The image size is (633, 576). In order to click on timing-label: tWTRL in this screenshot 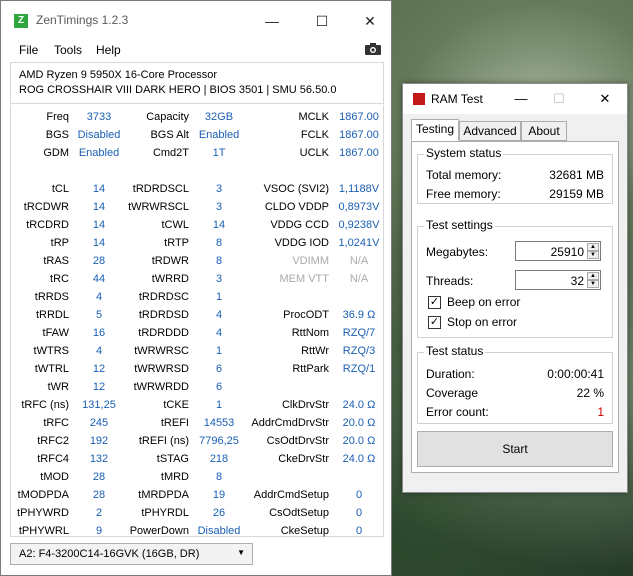, I will do `click(51, 369)`.